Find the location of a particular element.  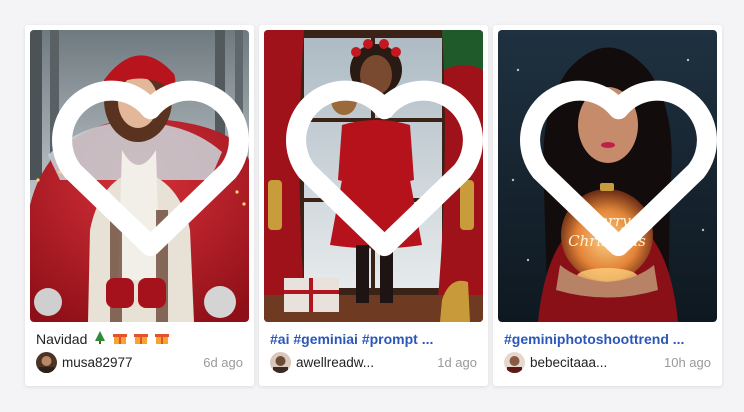

post-time: 1d ago is located at coordinates (457, 362).